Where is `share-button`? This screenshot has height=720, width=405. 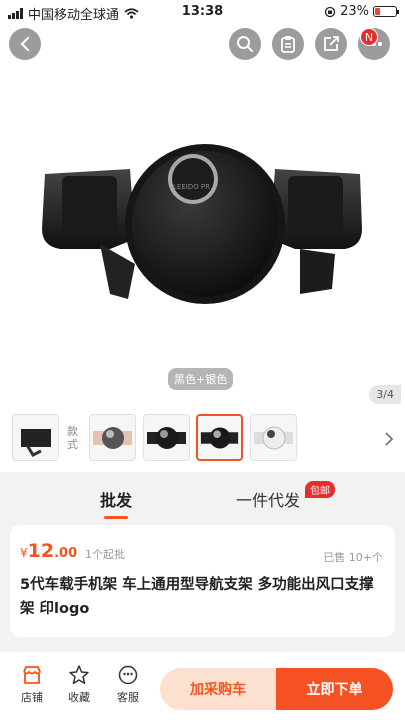
share-button is located at coordinates (331, 44).